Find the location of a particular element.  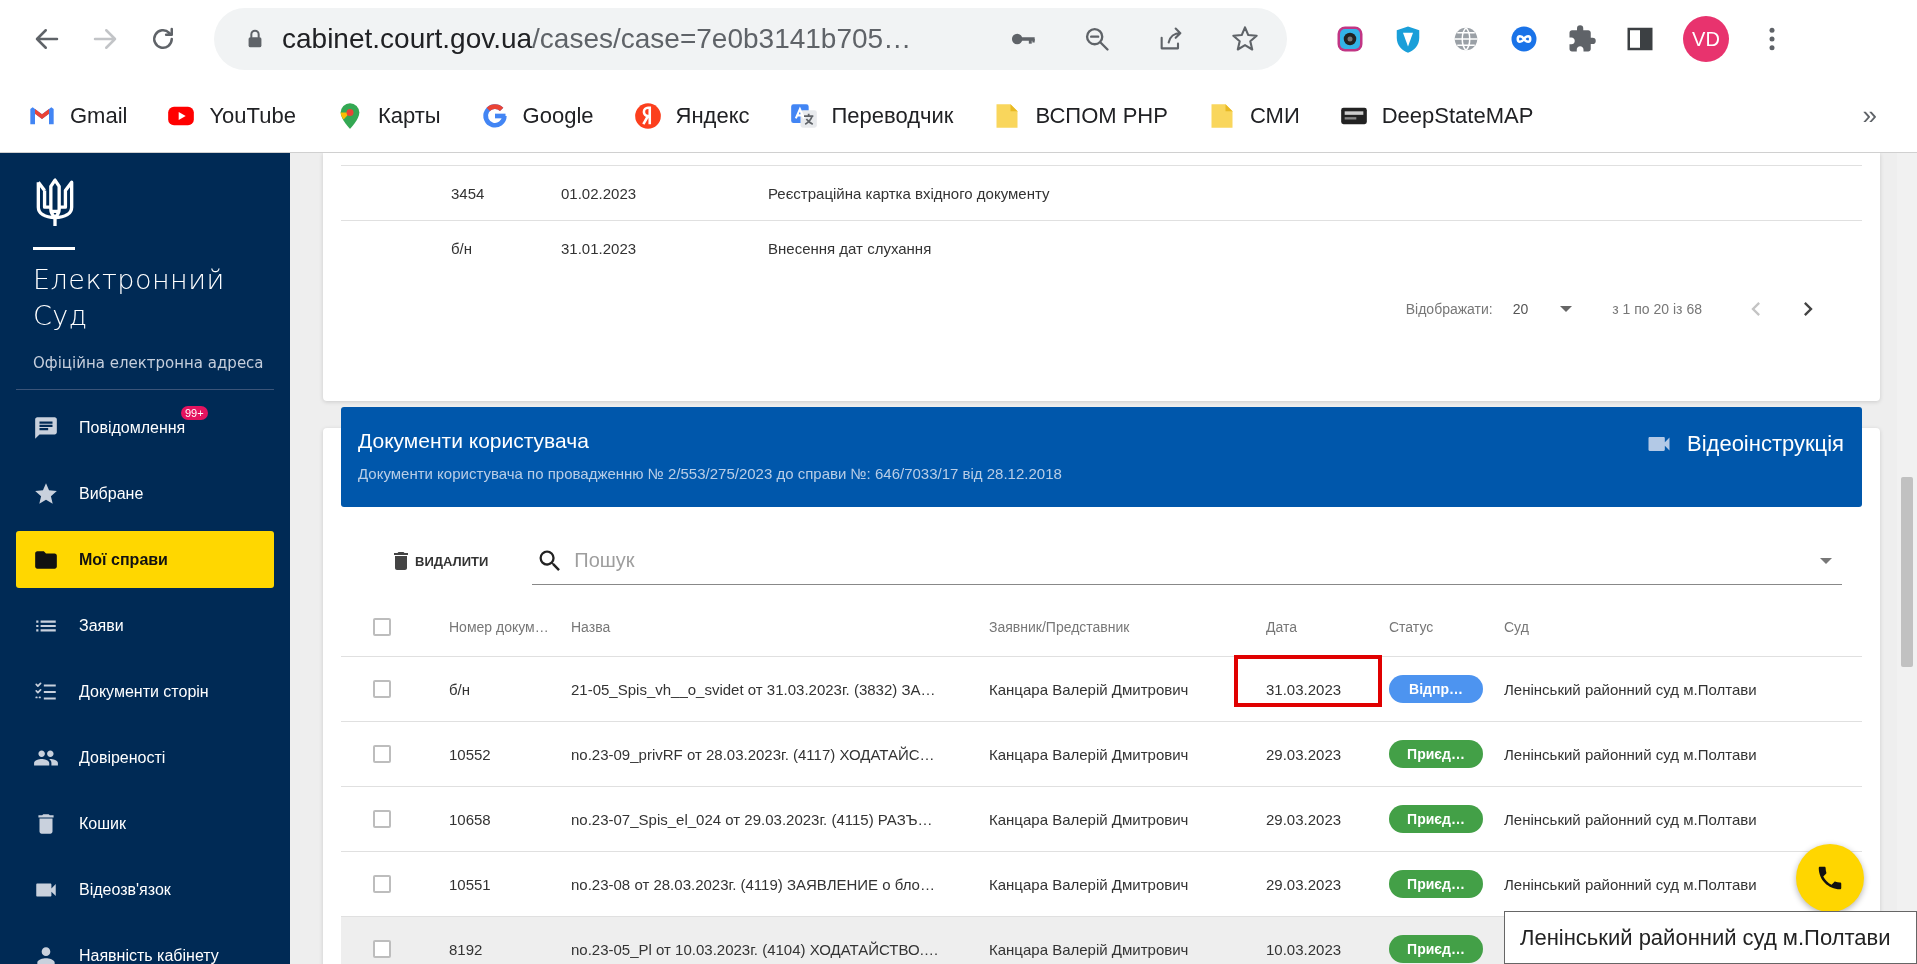

search-input: Пошук is located at coordinates (1192, 560).